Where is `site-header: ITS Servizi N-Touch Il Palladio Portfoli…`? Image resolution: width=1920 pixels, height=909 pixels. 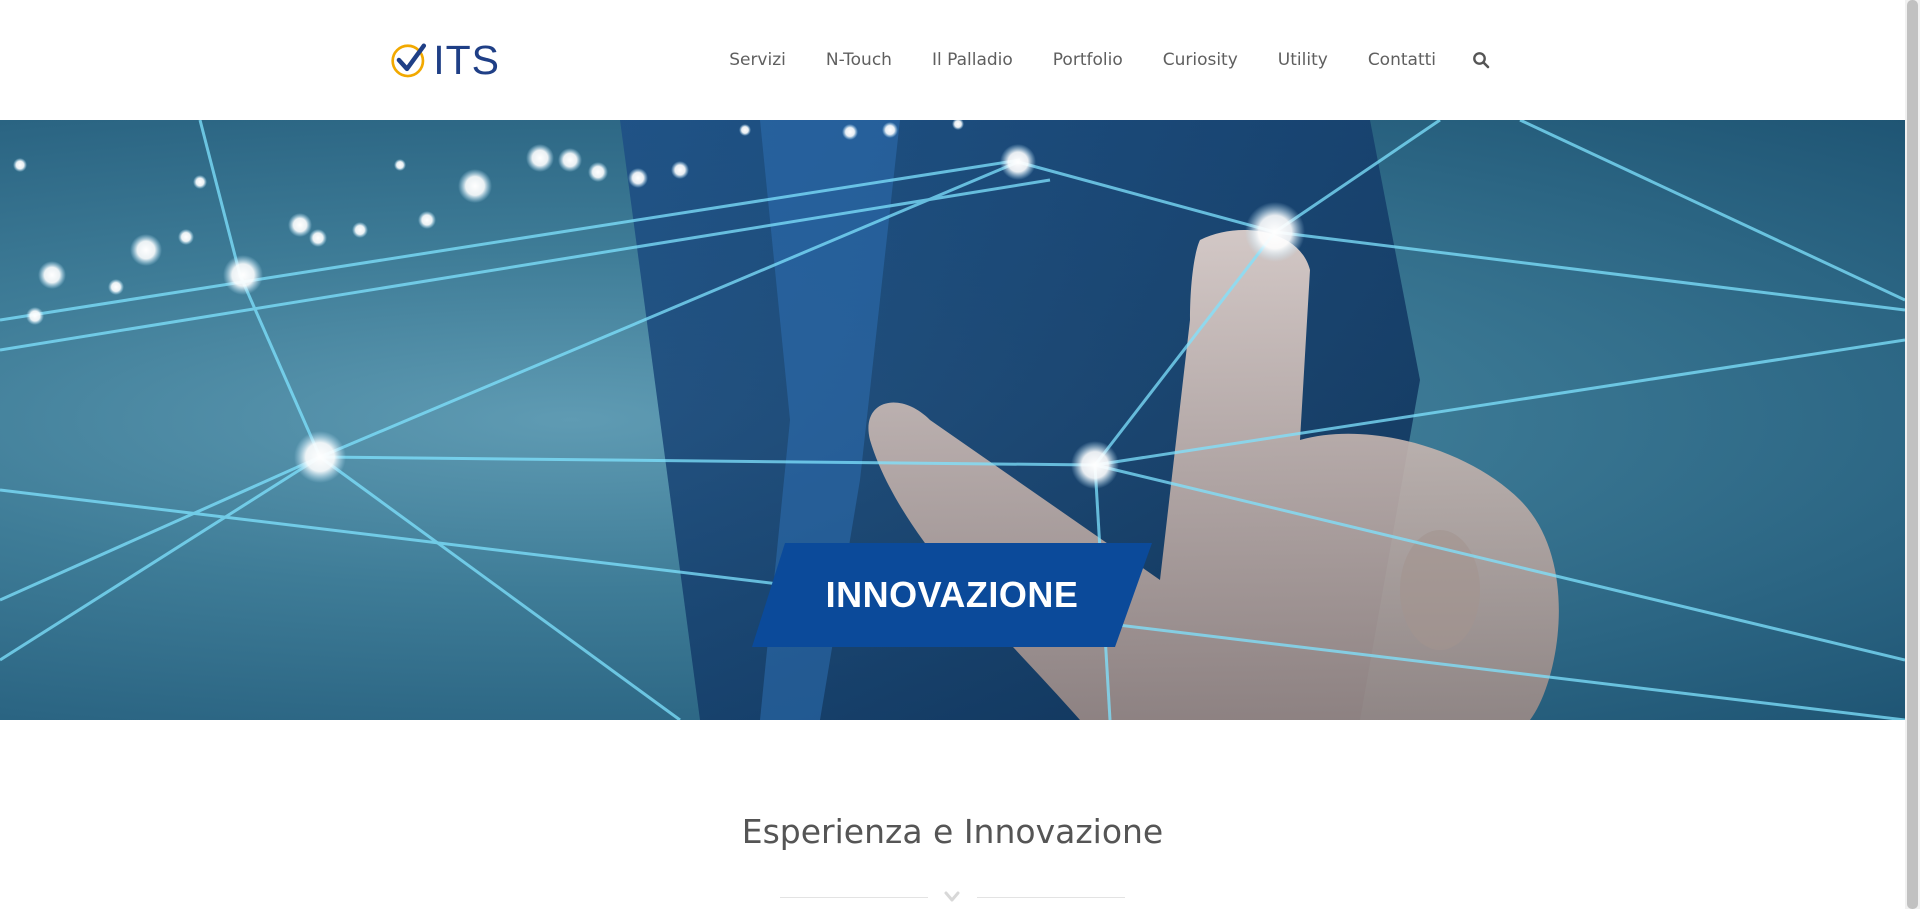 site-header: ITS Servizi N-Touch Il Palladio Portfoli… is located at coordinates (952, 60).